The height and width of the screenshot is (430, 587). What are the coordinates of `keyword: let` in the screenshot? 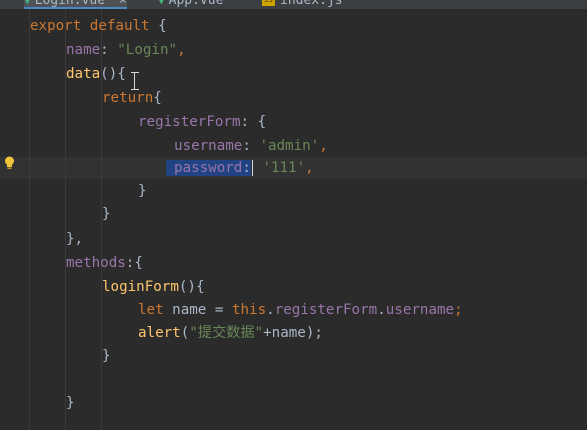 It's located at (151, 310).